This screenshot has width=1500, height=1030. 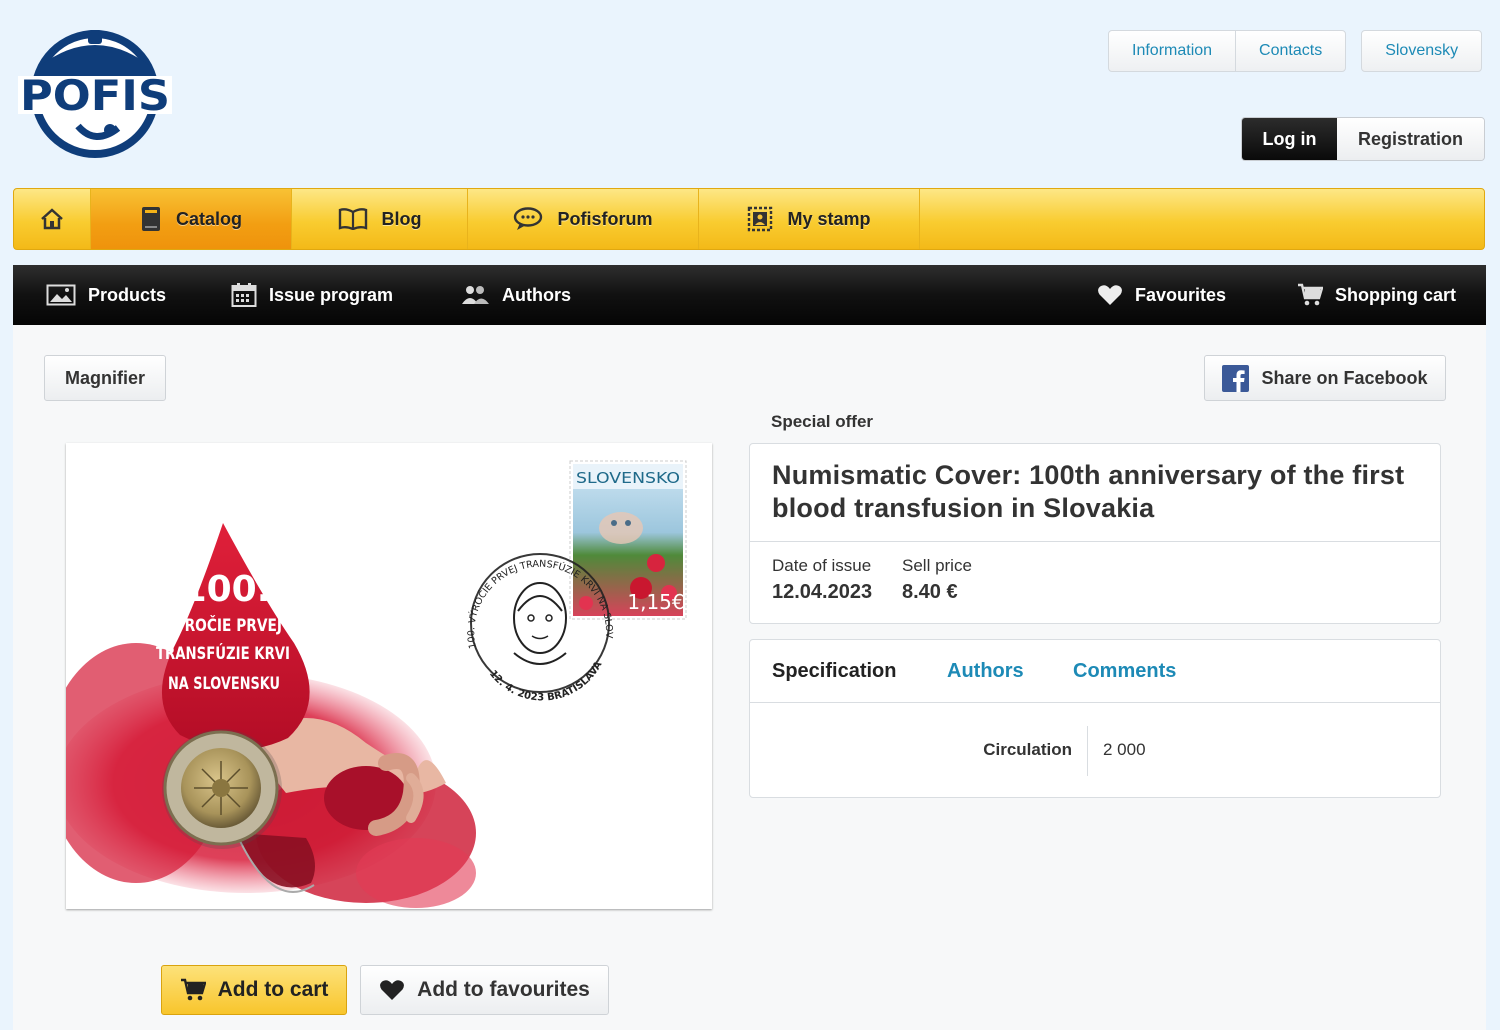 I want to click on calendar-icon, so click(x=244, y=295).